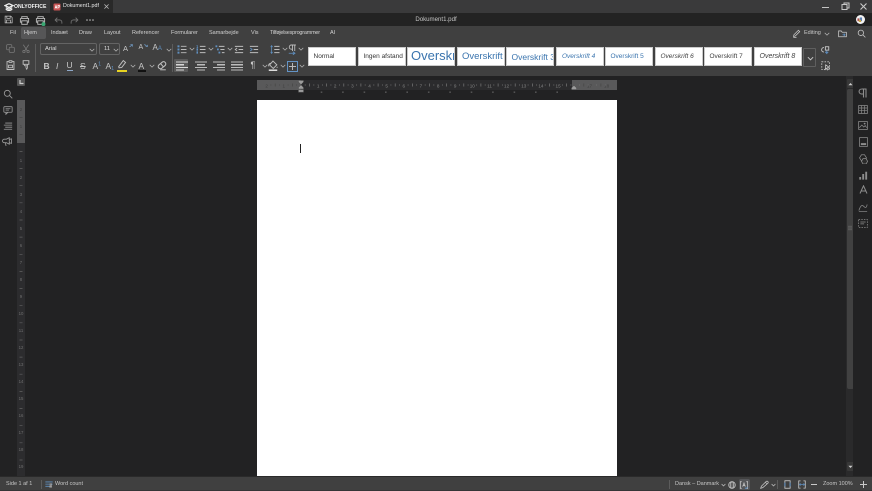 This screenshot has width=872, height=491. I want to click on svg-text: 16, so click(21, 415).